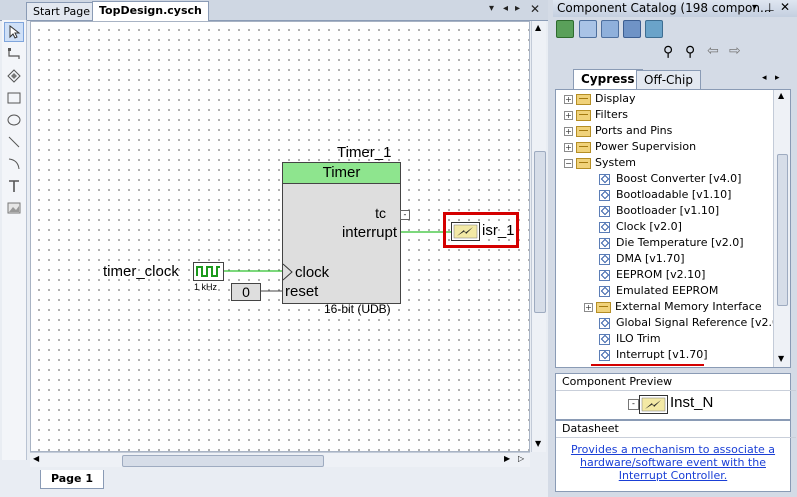 Image resolution: width=797 pixels, height=497 pixels. What do you see at coordinates (638, 338) in the screenshot?
I see `tree-label: ILO Trim` at bounding box center [638, 338].